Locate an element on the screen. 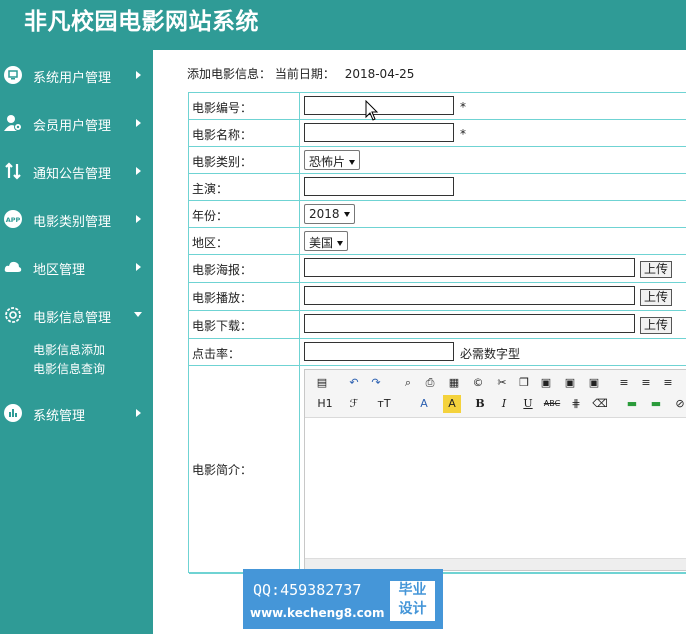  field-label: 电影简介： is located at coordinates (222, 470).